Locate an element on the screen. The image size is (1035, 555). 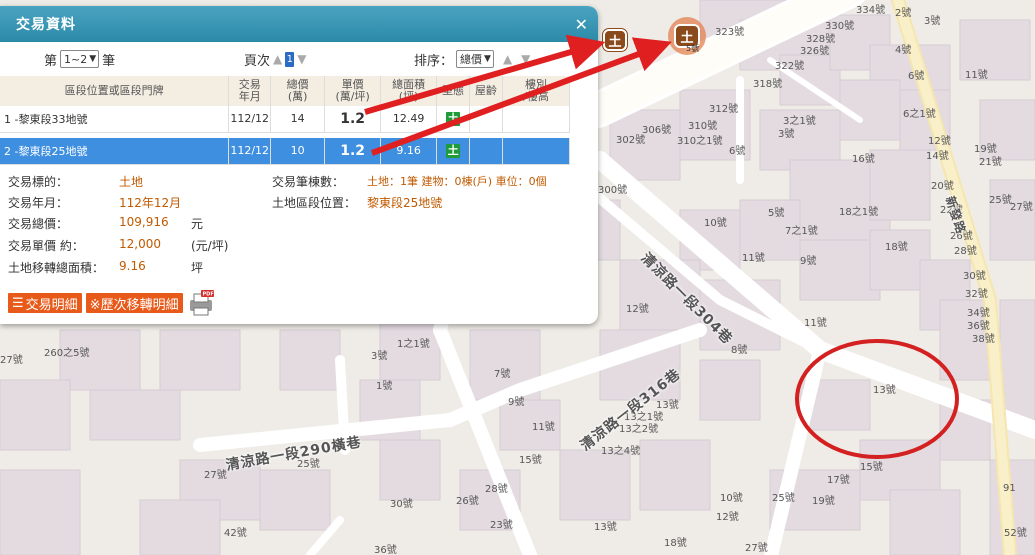
action-buttons: ☰ 交易明細 ※歷次移轉明細 PDF is located at coordinates (111, 303).